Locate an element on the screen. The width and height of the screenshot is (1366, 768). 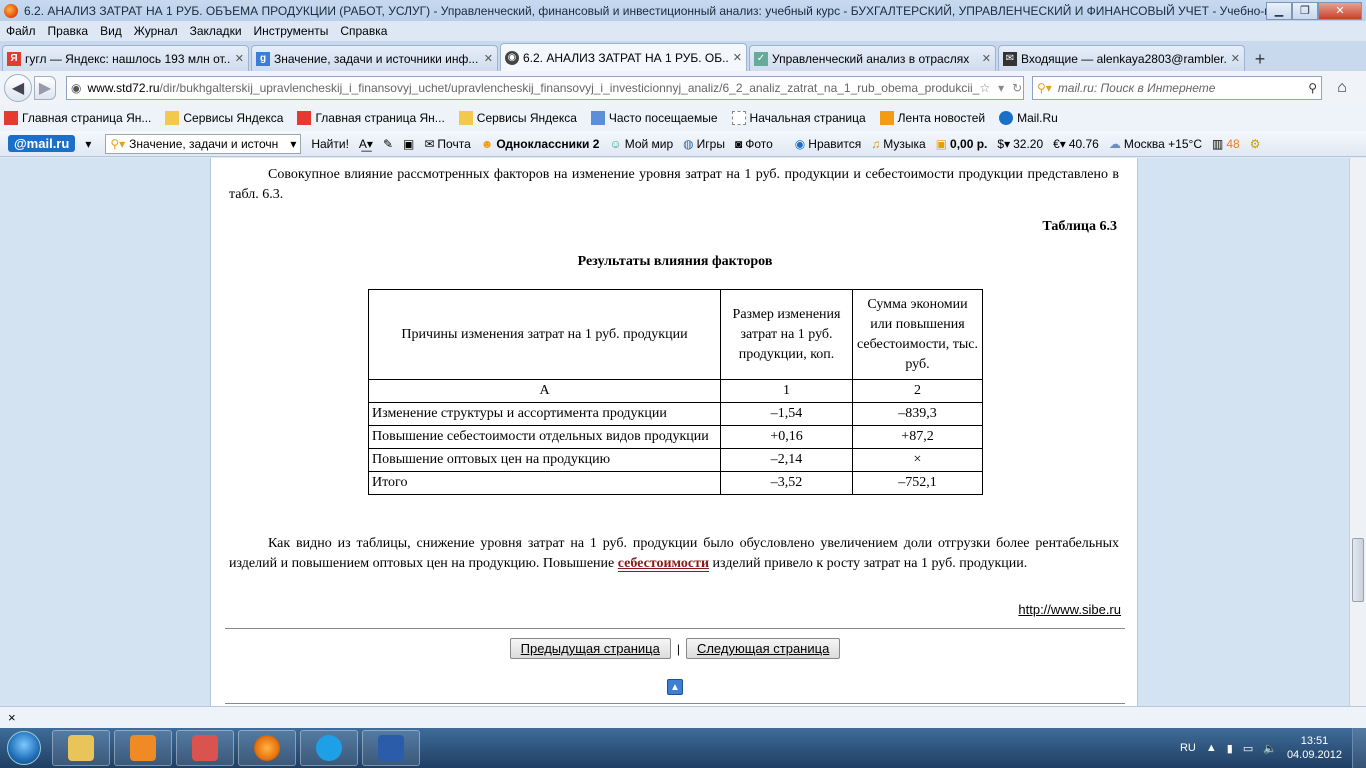
yandex-icon is located at coordinates (11, 118).